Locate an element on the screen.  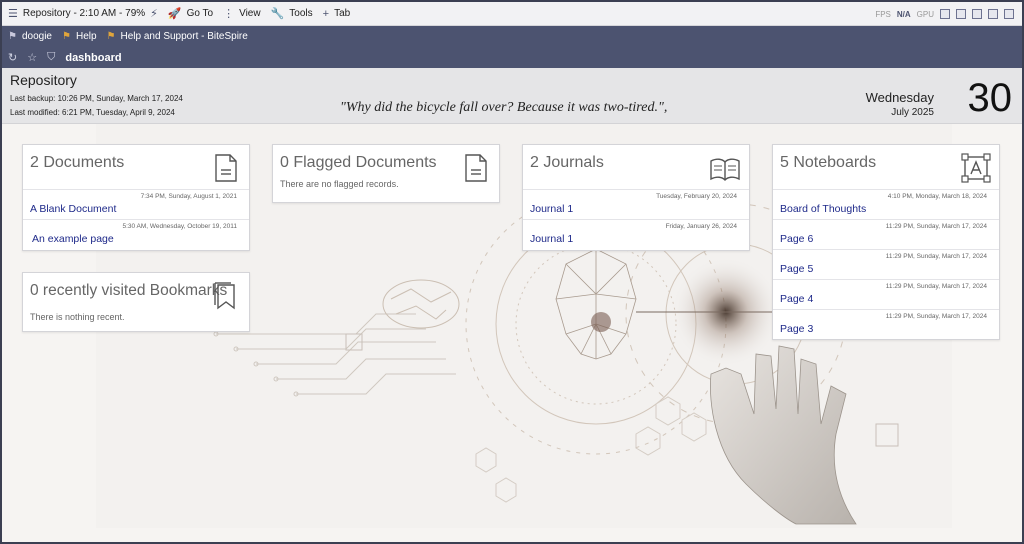
card-title: 5 Noteboards is located at coordinates (828, 162).